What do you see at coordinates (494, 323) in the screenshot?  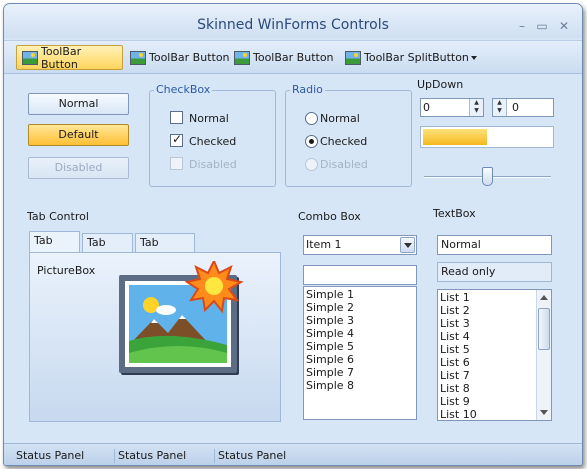 I see `list-item: List 3` at bounding box center [494, 323].